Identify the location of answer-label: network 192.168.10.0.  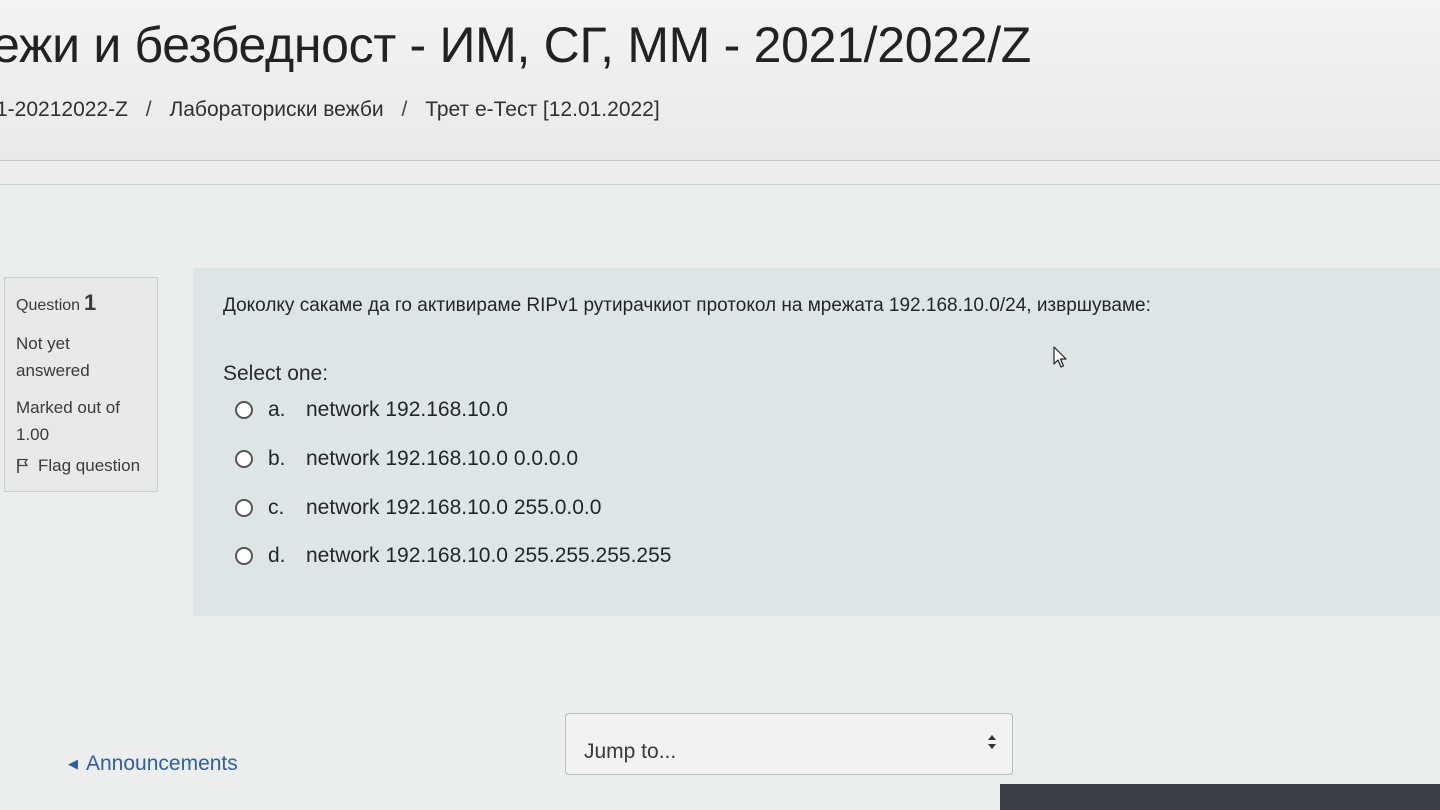
(407, 409).